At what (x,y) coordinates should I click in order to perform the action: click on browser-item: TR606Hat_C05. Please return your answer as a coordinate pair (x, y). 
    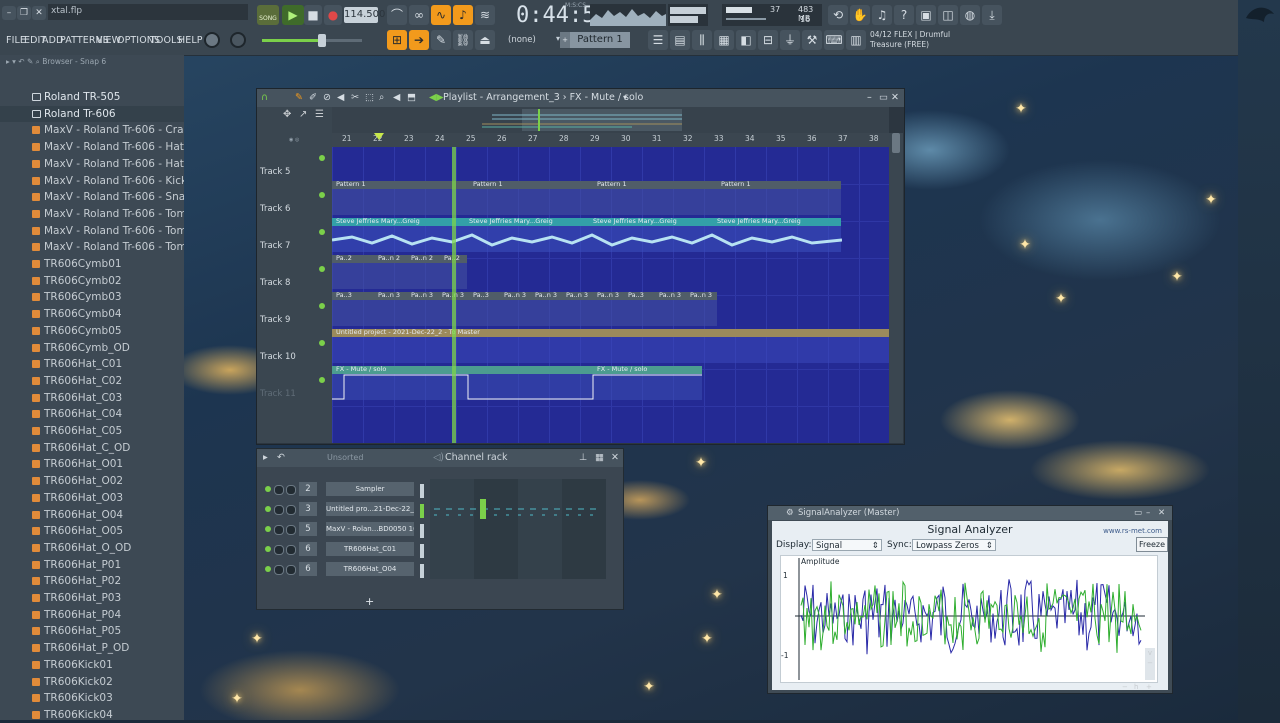
    Looking at the image, I should click on (92, 431).